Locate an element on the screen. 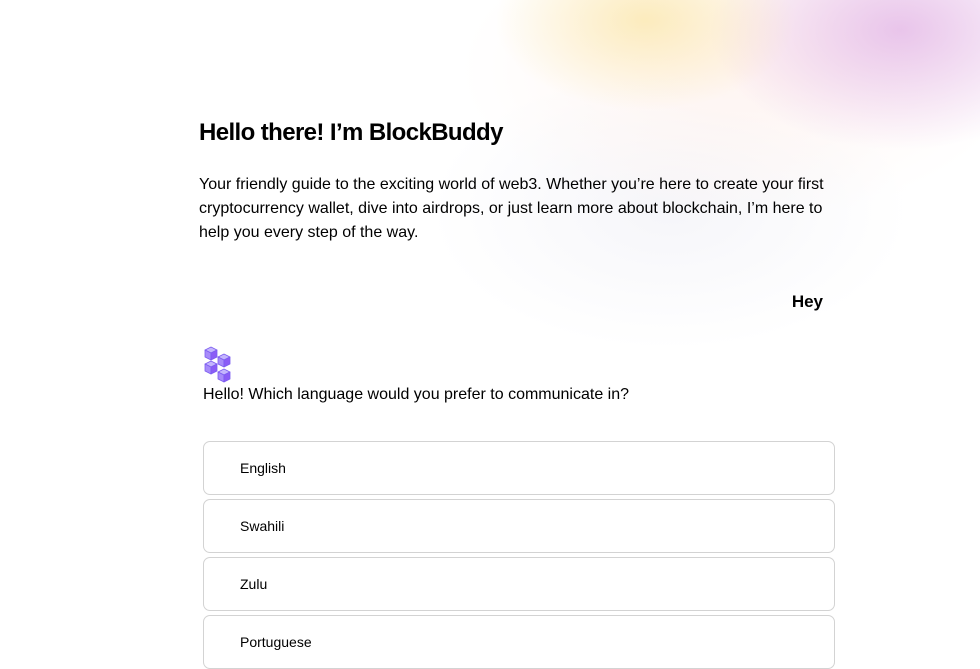  language-option-english: English is located at coordinates (519, 468).